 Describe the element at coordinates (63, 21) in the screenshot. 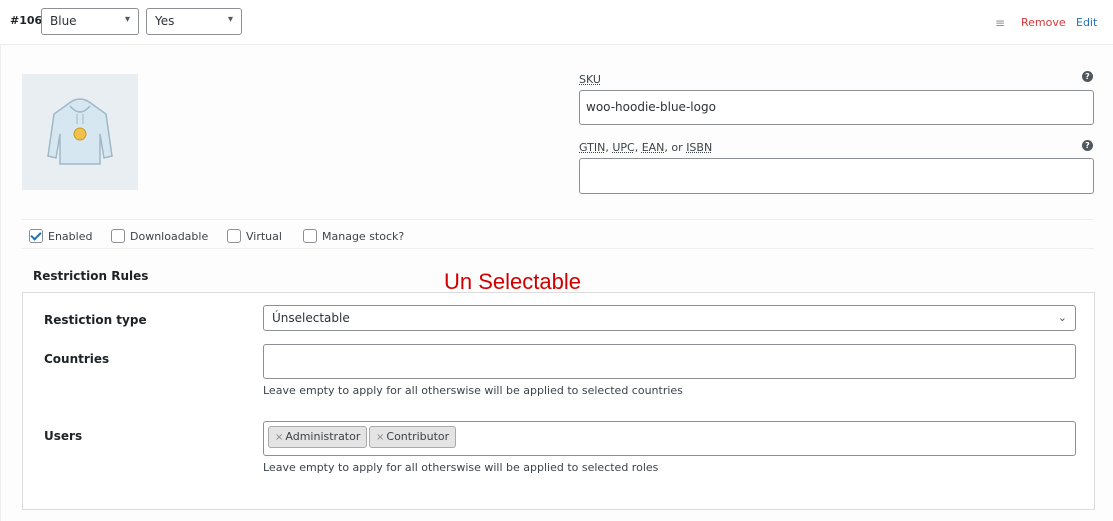

I see `color-attribute-value: Blue` at that location.